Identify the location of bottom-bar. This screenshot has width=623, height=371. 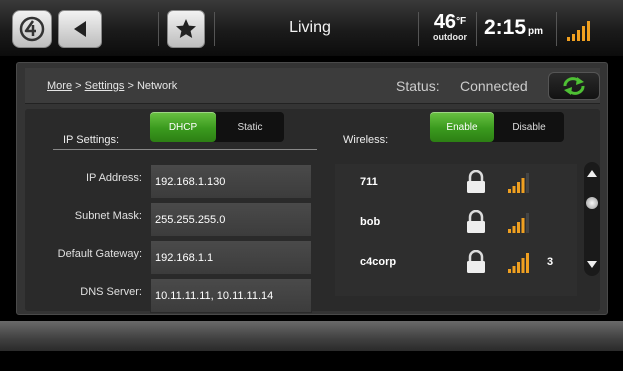
(311, 336).